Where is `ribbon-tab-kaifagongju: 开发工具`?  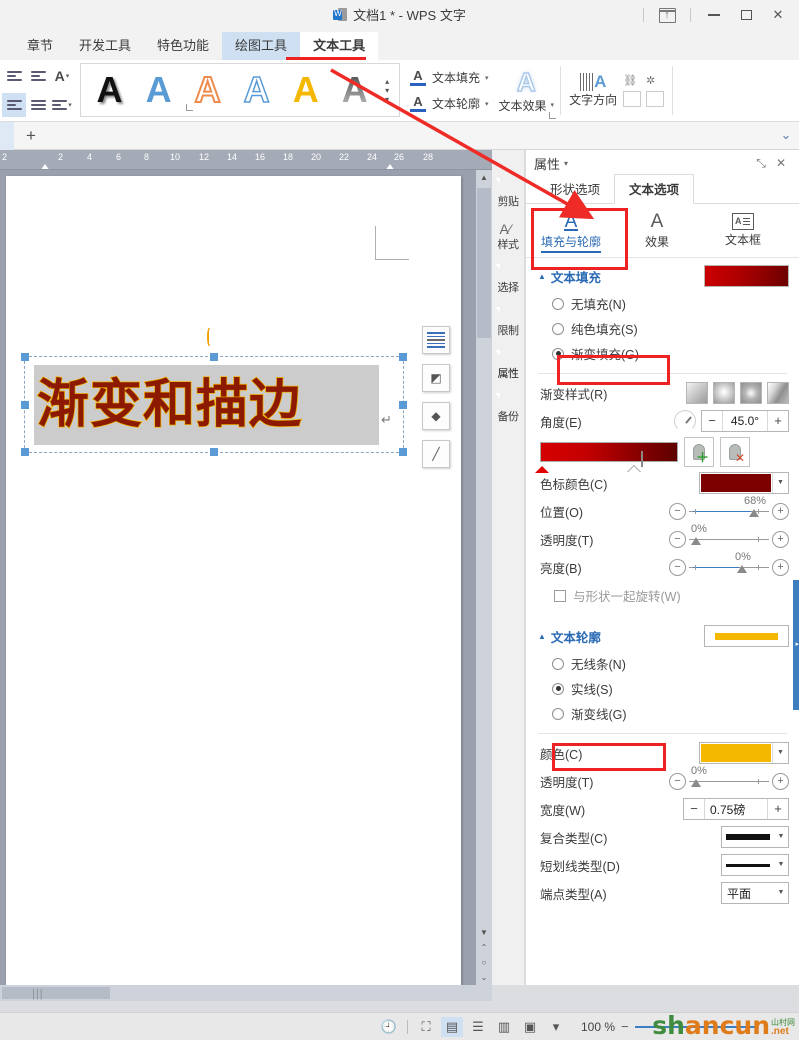 ribbon-tab-kaifagongju: 开发工具 is located at coordinates (105, 46).